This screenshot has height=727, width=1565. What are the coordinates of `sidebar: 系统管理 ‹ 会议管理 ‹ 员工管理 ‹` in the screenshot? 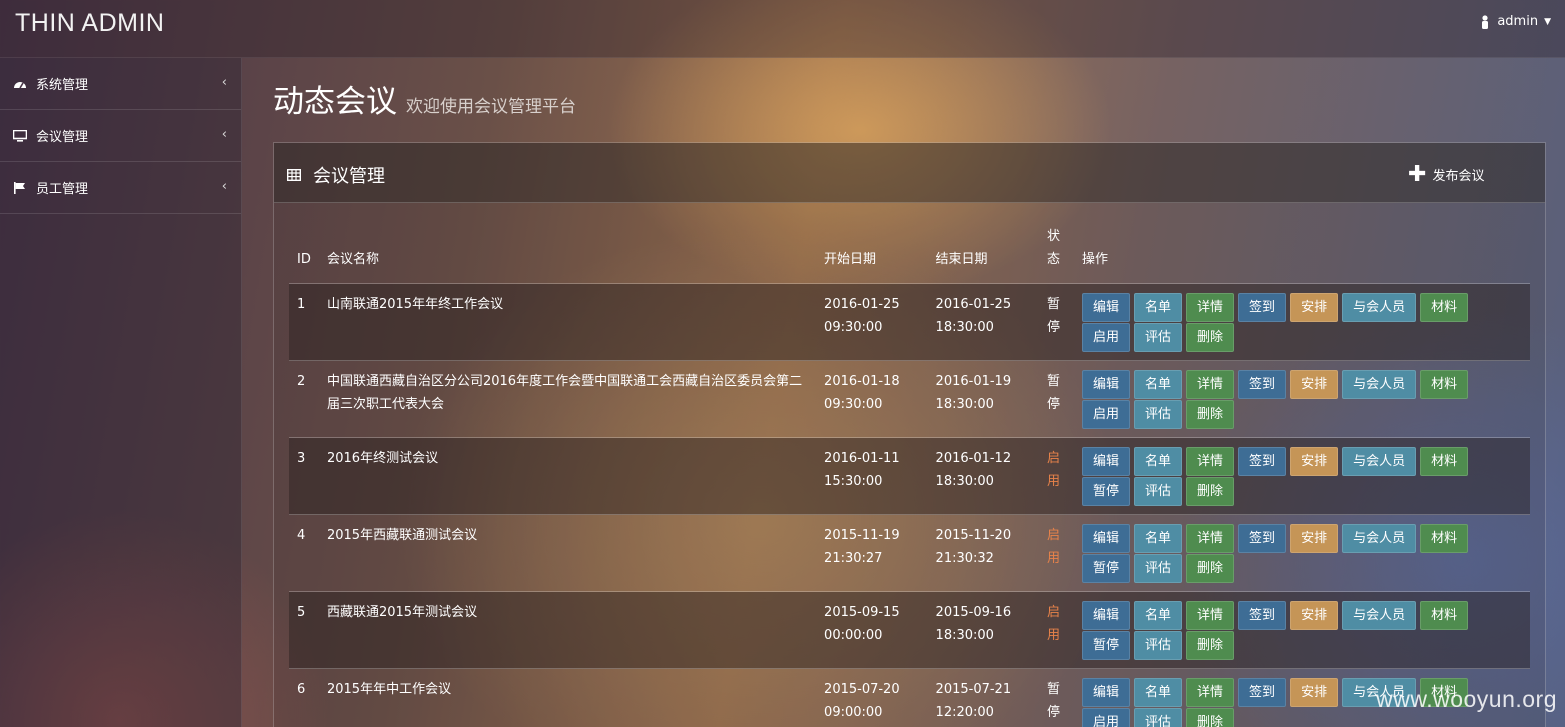 It's located at (121, 392).